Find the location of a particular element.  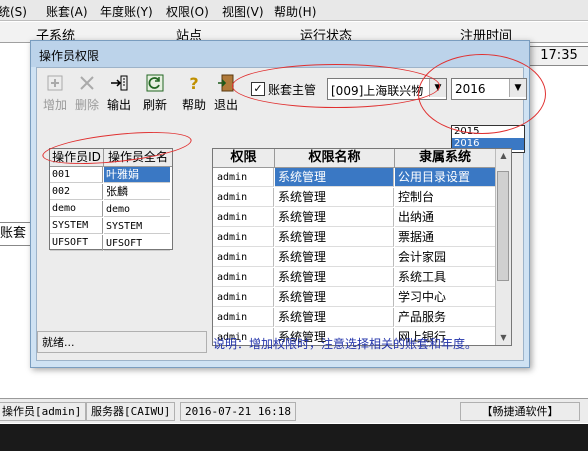

operator-name: 叶雅娟 is located at coordinates (137, 175).